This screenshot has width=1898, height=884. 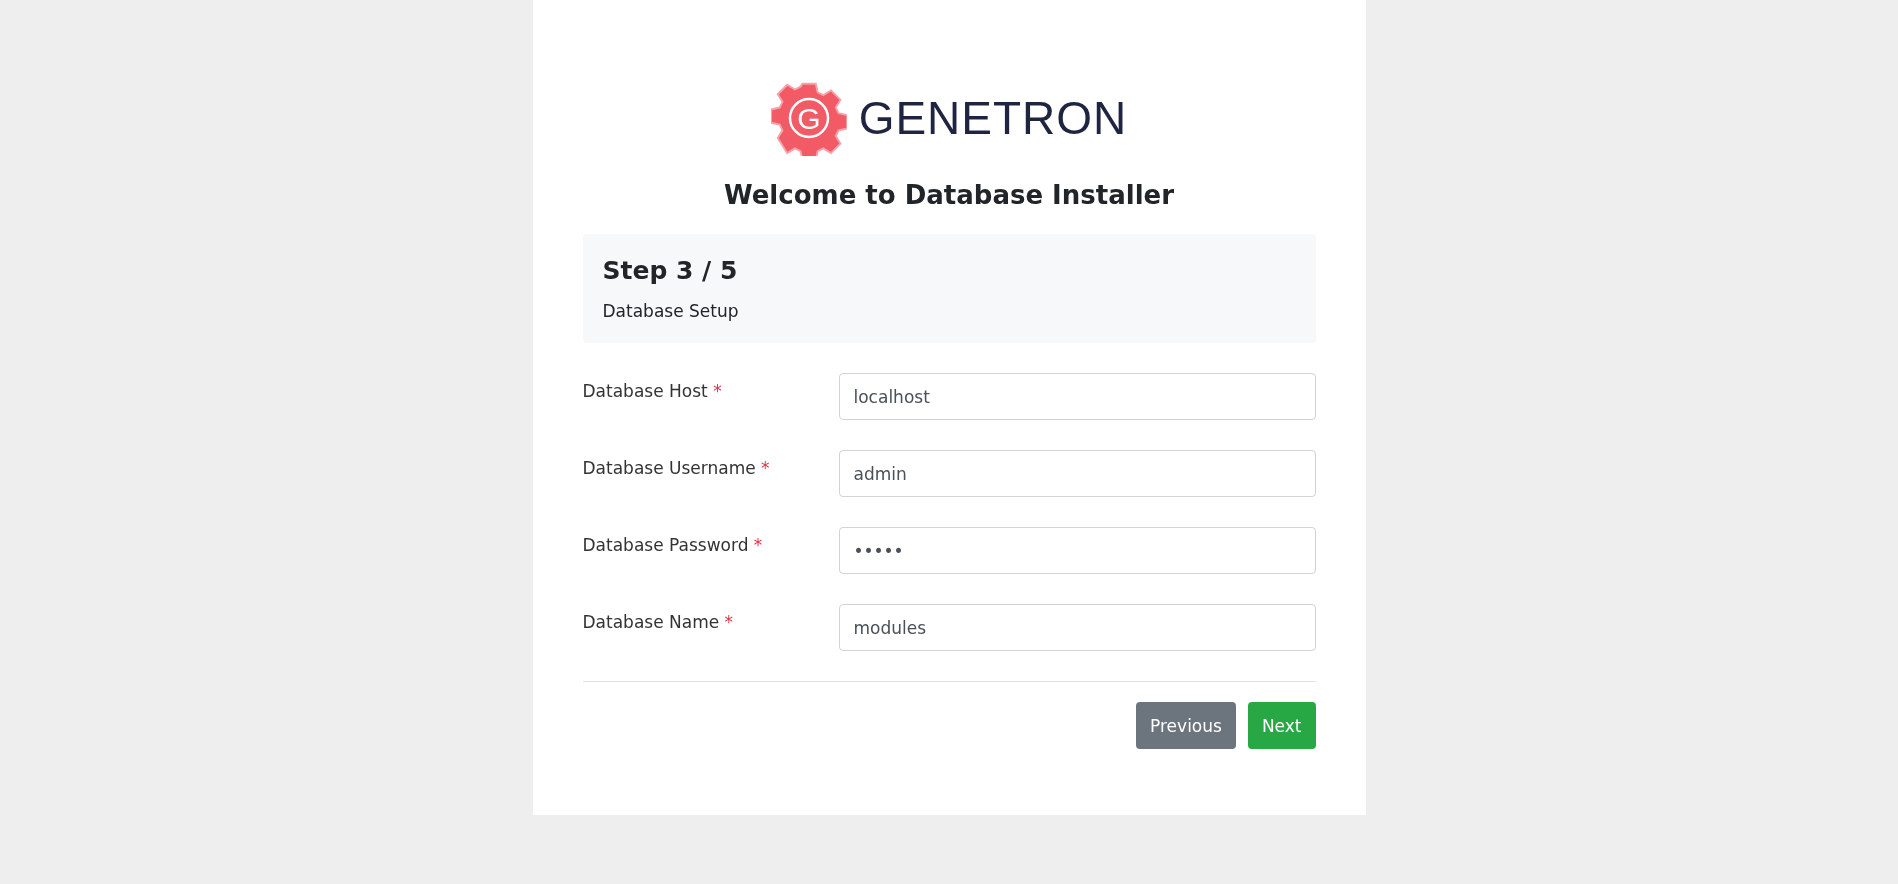 What do you see at coordinates (670, 270) in the screenshot?
I see `step-heading: Step 3 / 5` at bounding box center [670, 270].